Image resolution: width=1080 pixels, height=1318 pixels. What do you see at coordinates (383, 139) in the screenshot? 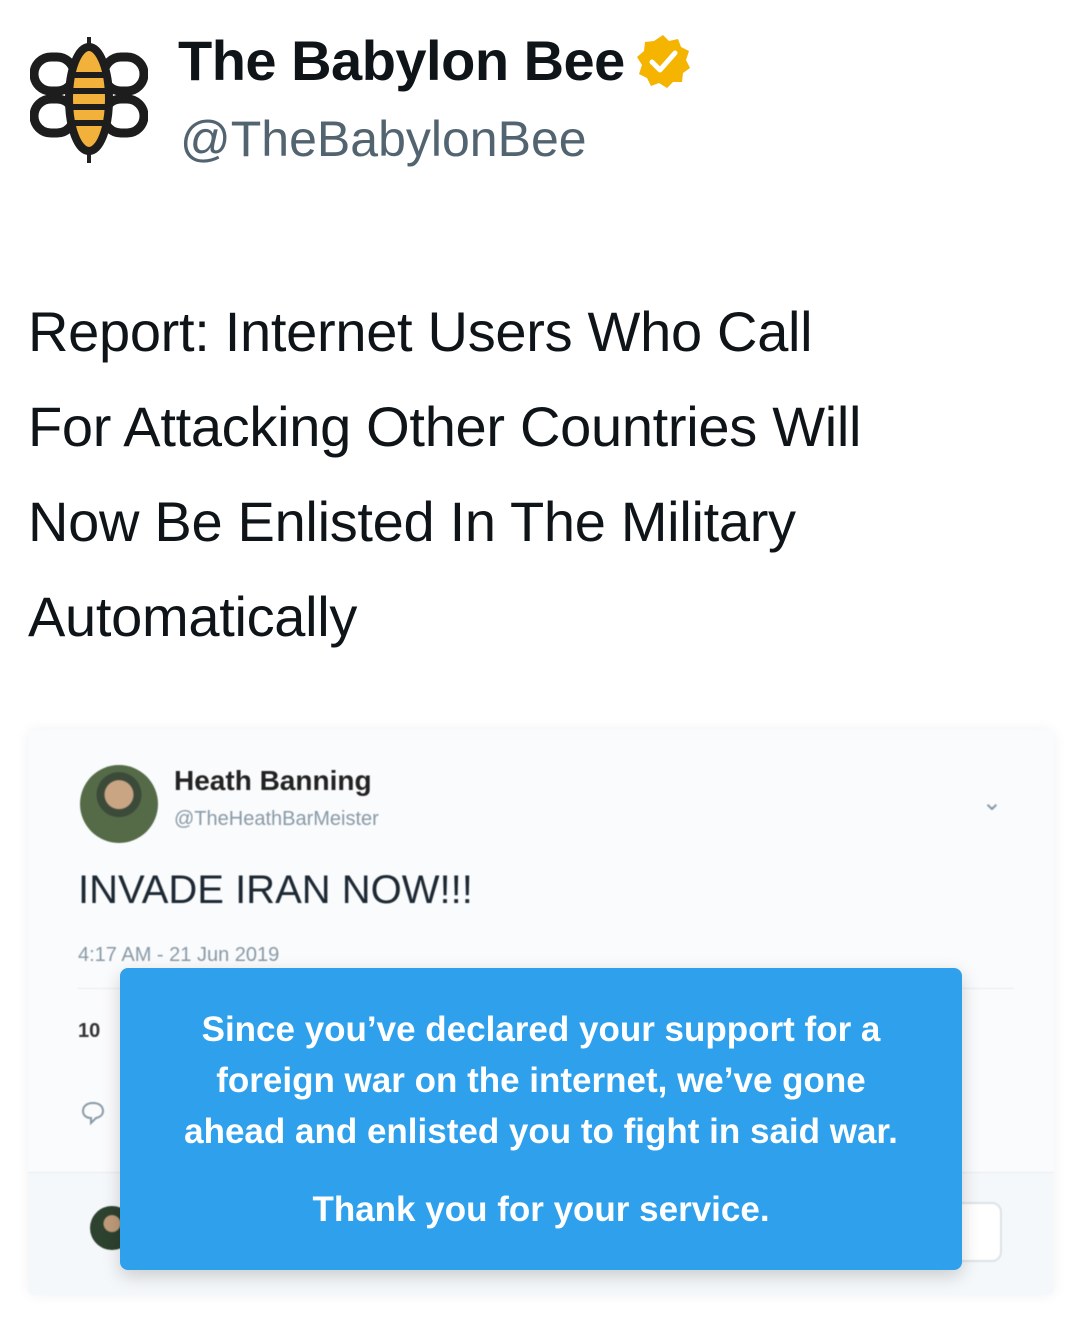
I see `account-handle: @TheBabylonBee` at bounding box center [383, 139].